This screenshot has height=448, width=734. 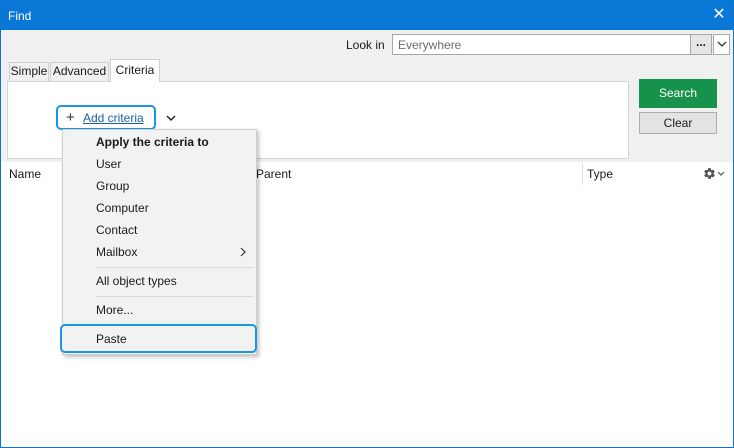 I want to click on menu-item-all-object-types: All object types, so click(x=159, y=281).